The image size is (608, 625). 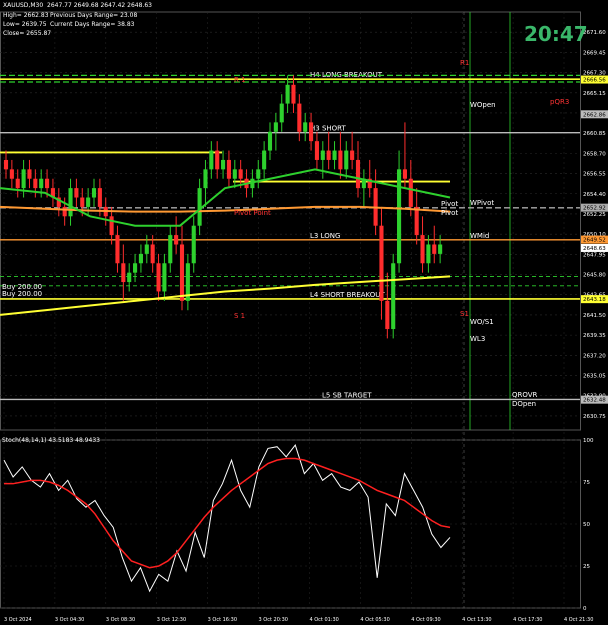 I want to click on clock: 20:47, so click(x=556, y=34).